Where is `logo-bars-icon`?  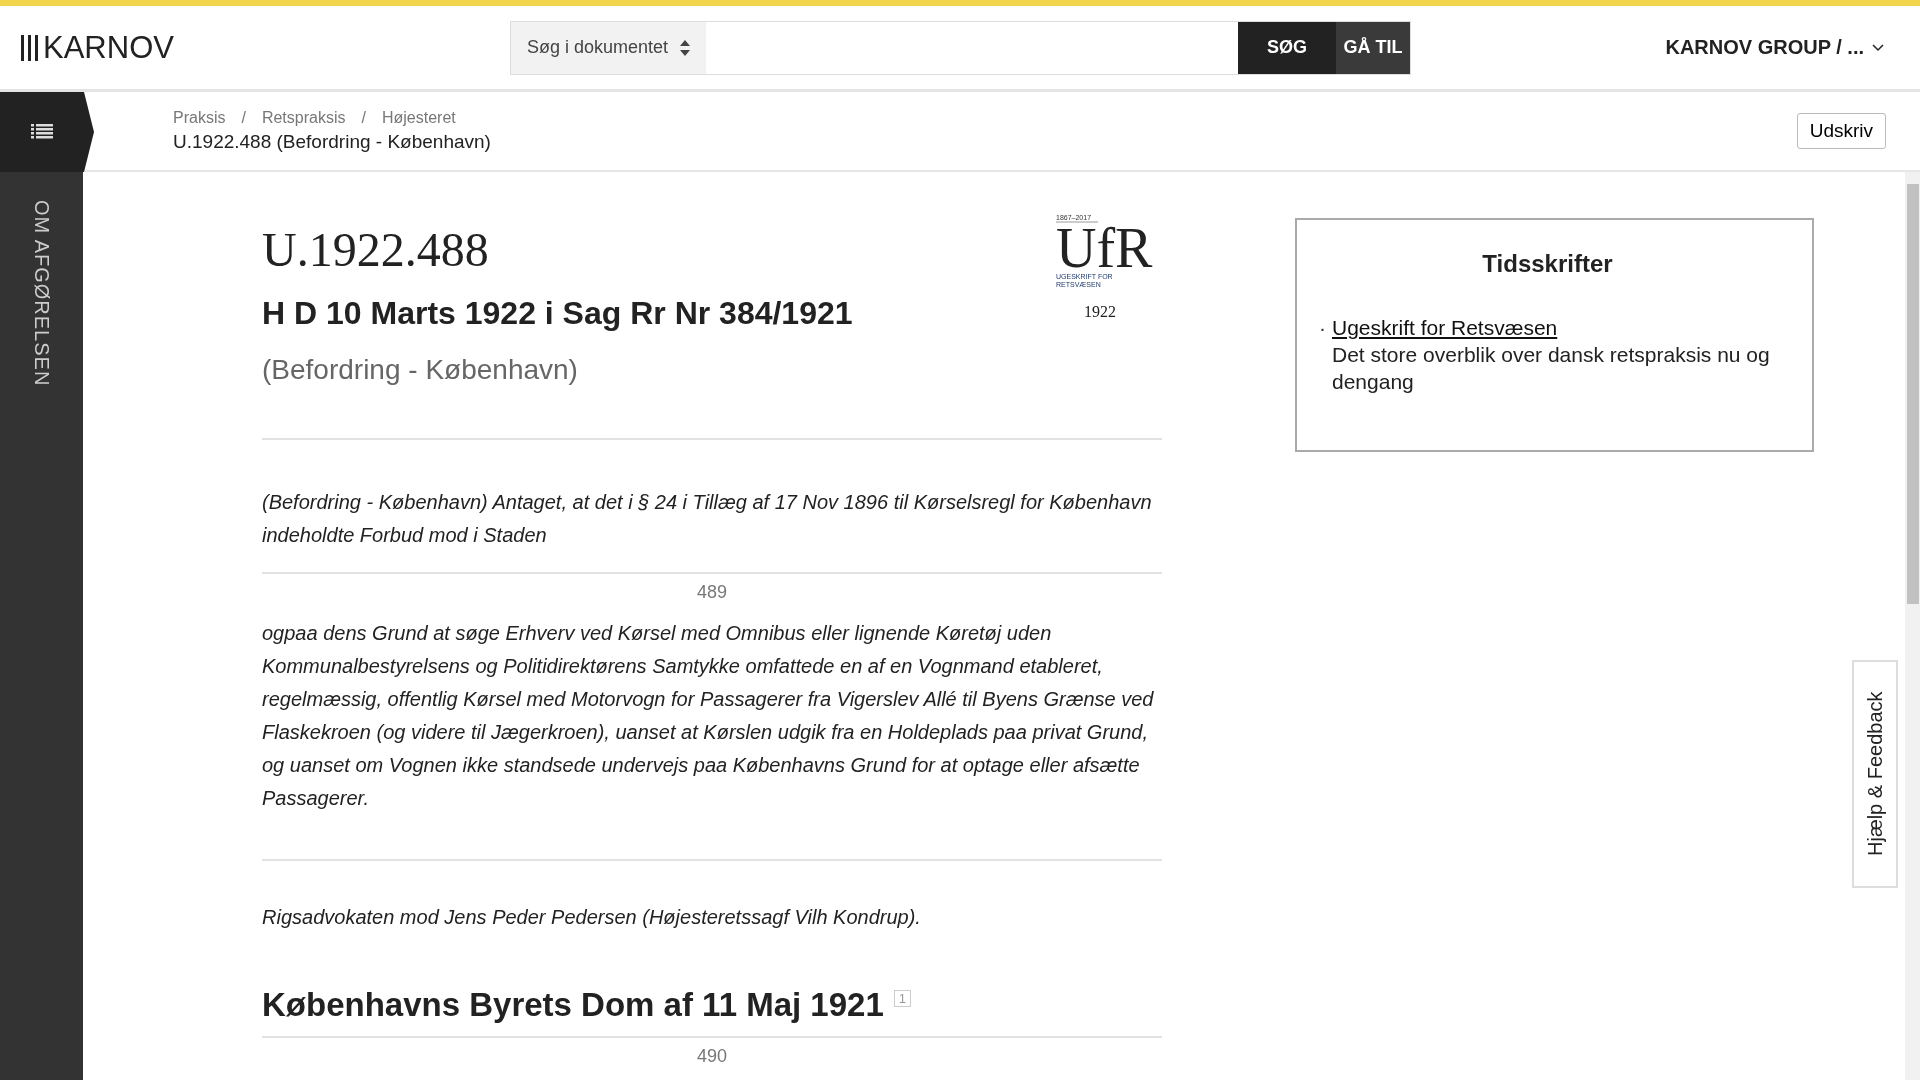 logo-bars-icon is located at coordinates (30, 47).